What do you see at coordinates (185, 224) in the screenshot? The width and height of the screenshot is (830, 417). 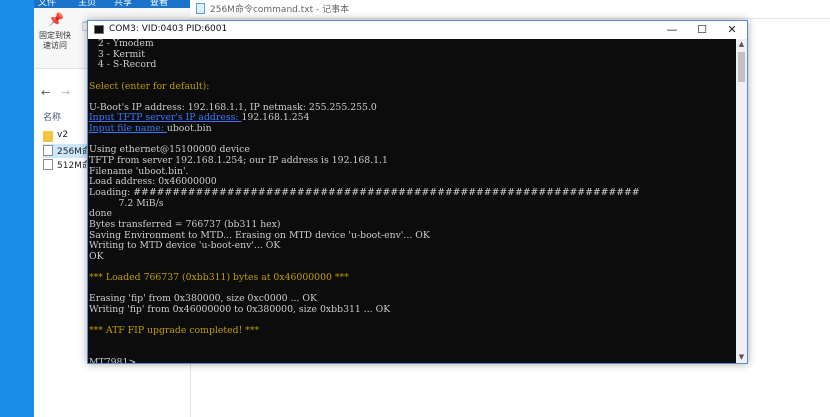 I see `terminal-line-text: Bytes transferred = 766737 (bb311 hex)` at bounding box center [185, 224].